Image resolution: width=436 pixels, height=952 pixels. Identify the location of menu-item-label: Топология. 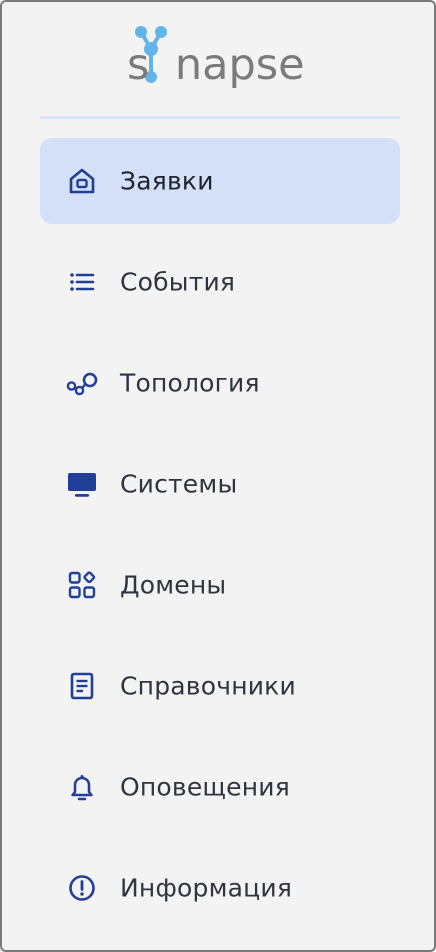
(190, 383).